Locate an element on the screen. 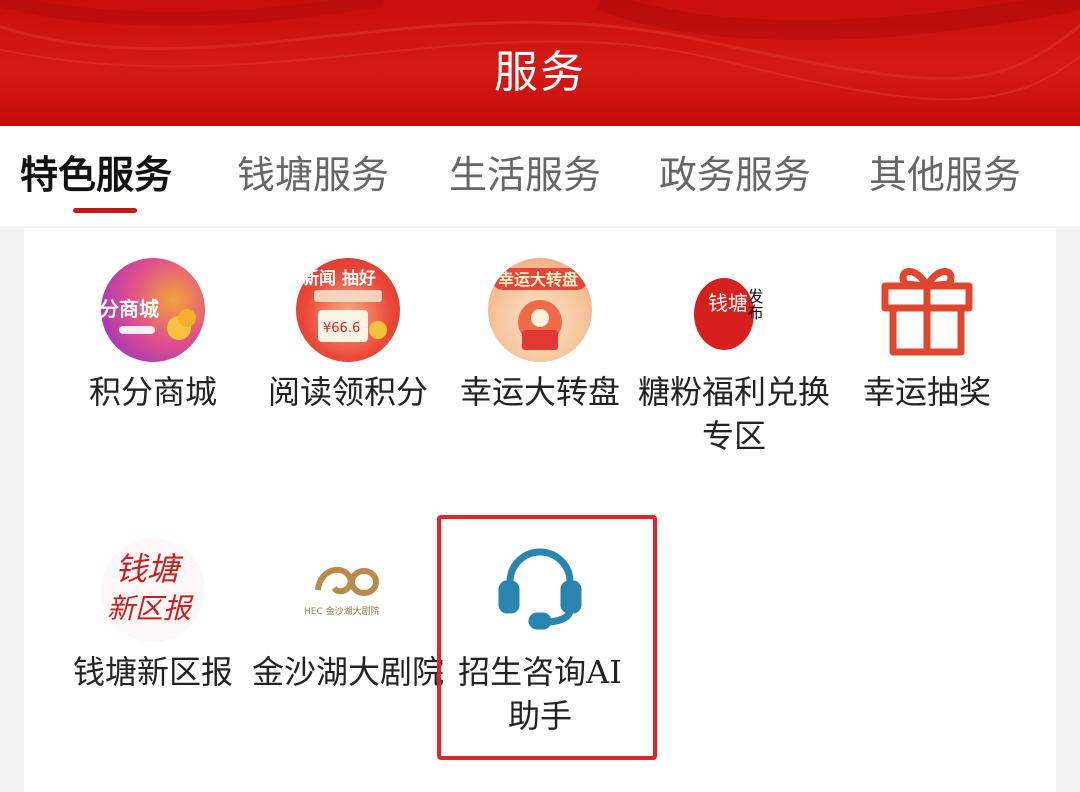  service-item-points-mall: 分商城 积分商城 is located at coordinates (153, 336).